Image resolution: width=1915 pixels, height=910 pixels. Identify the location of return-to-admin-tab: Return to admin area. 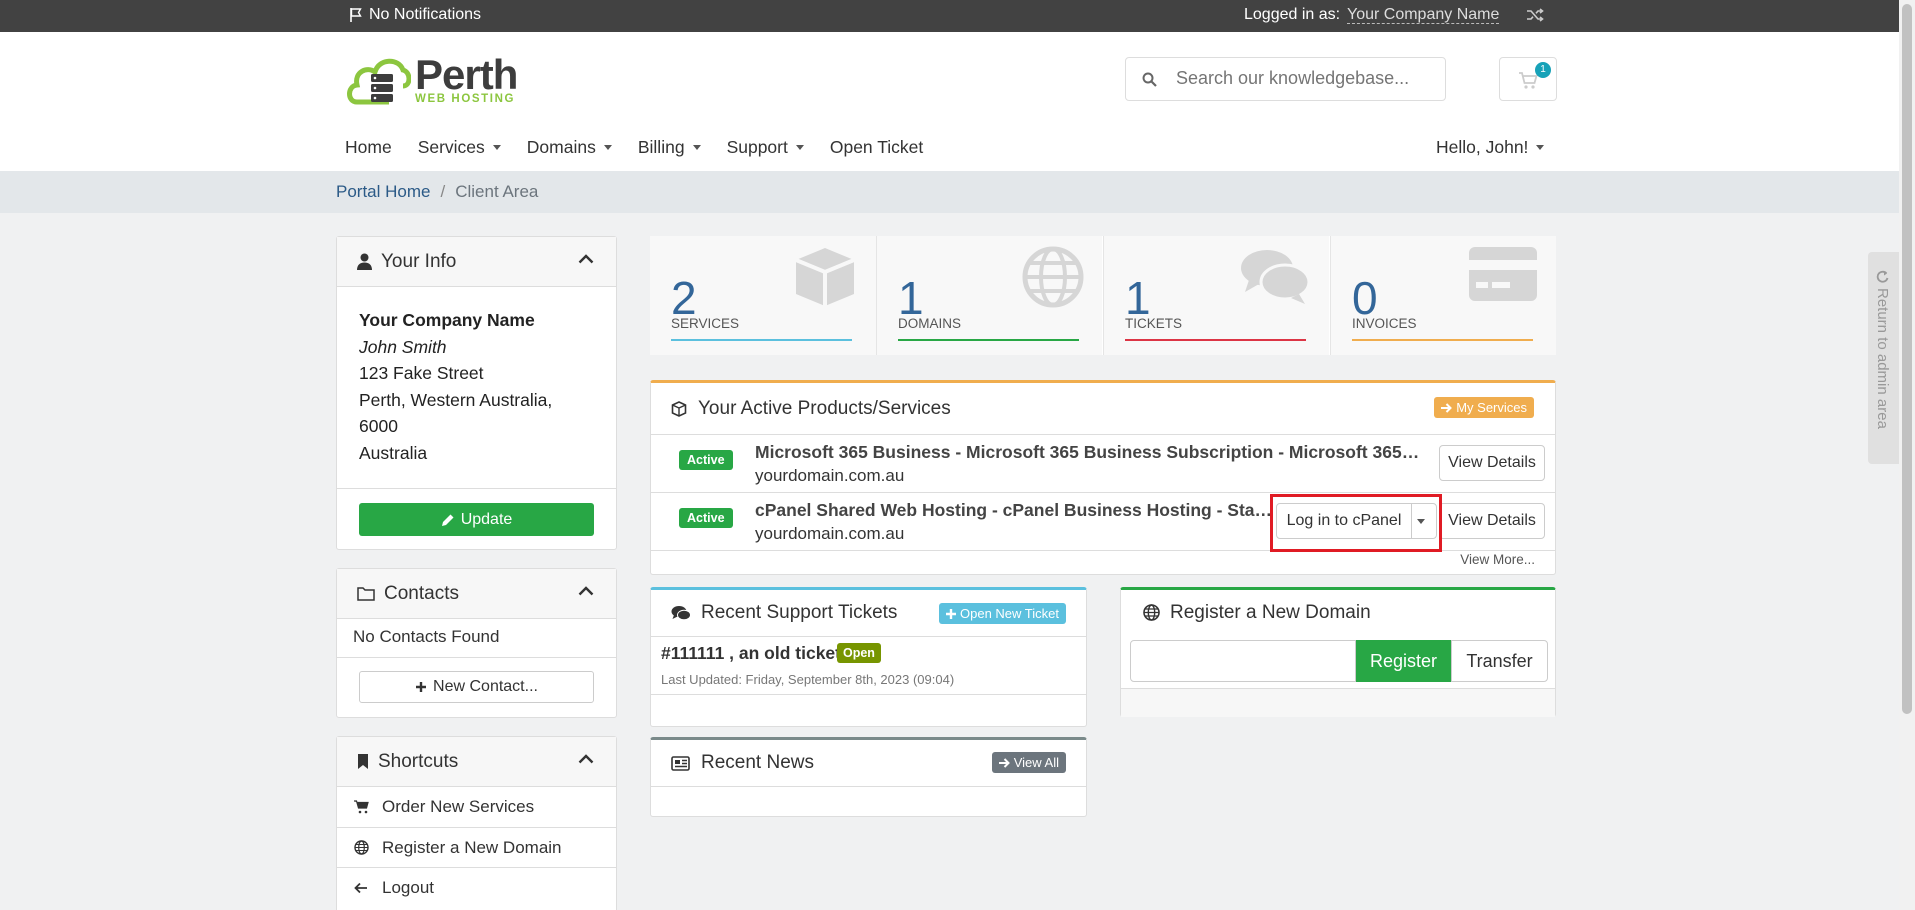
(1883, 358).